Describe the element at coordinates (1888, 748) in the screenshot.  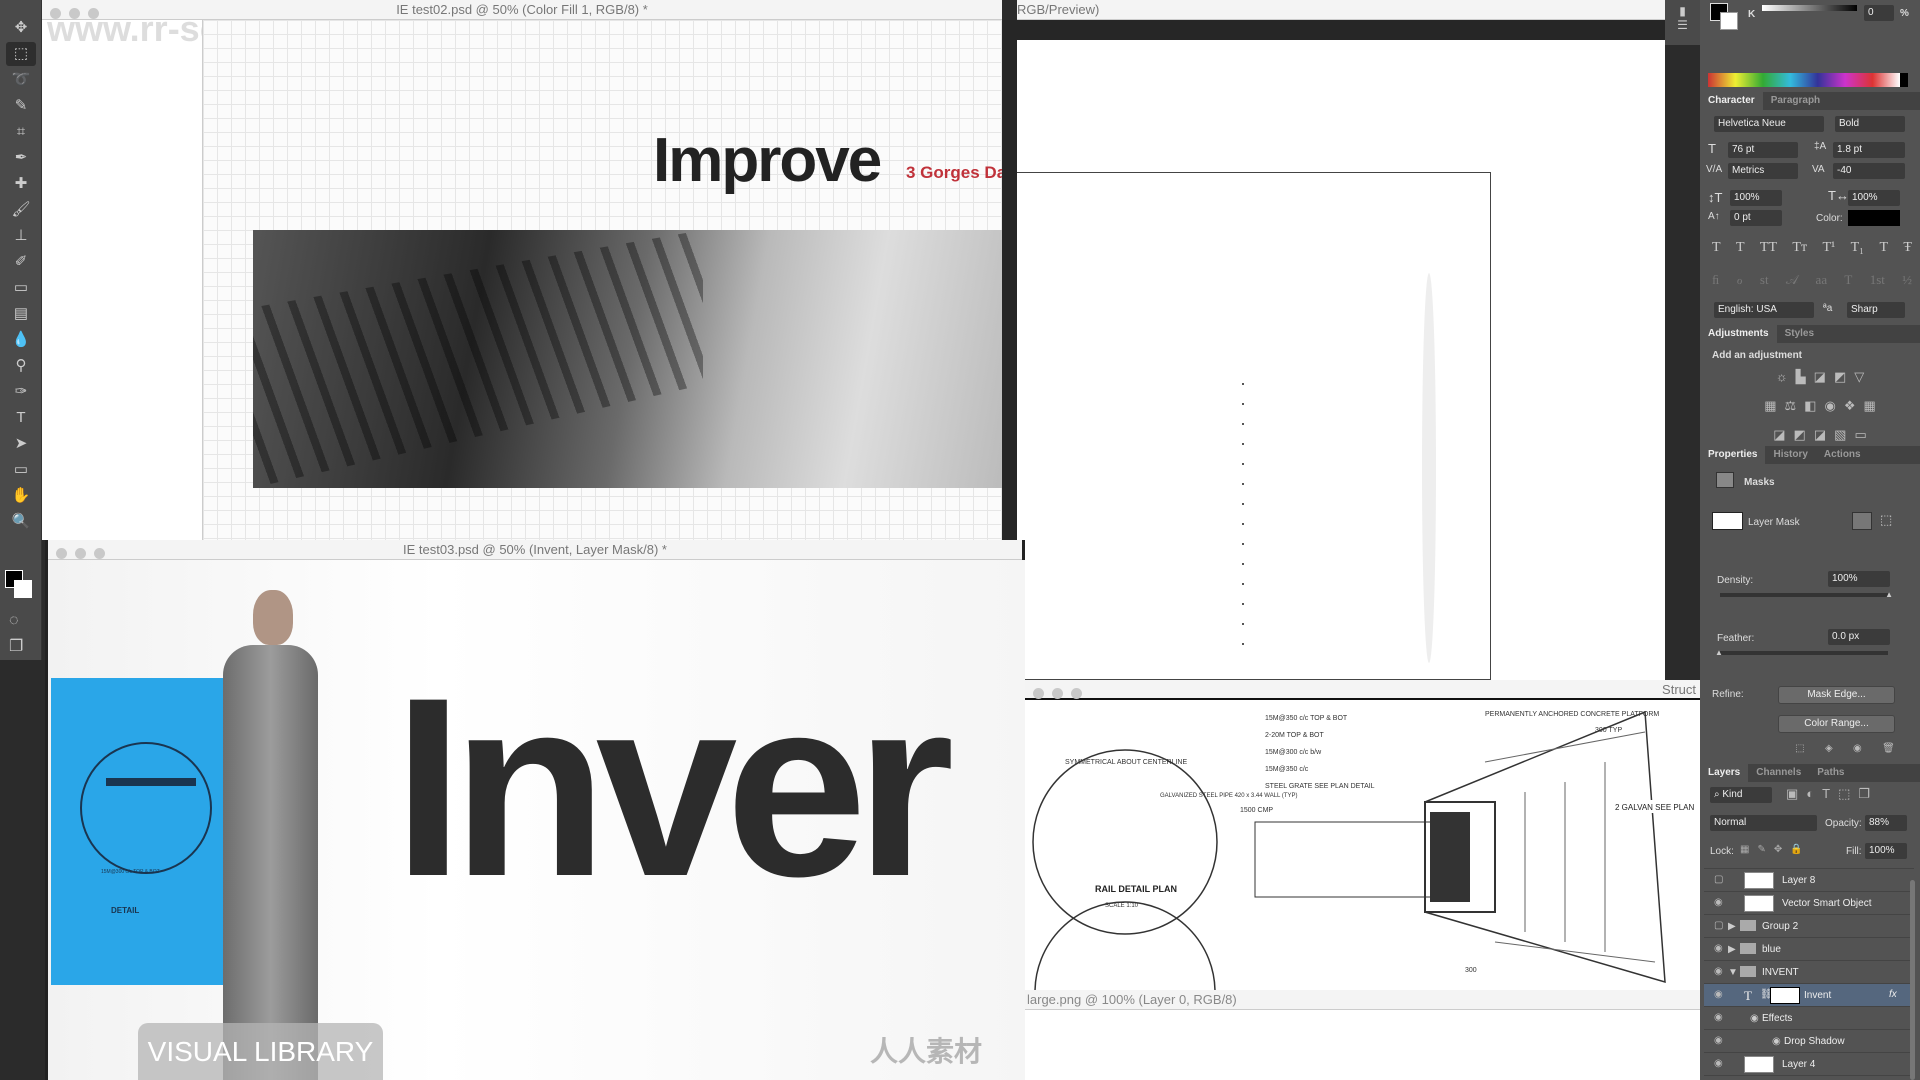
I see `trash-icon: 🗑` at that location.